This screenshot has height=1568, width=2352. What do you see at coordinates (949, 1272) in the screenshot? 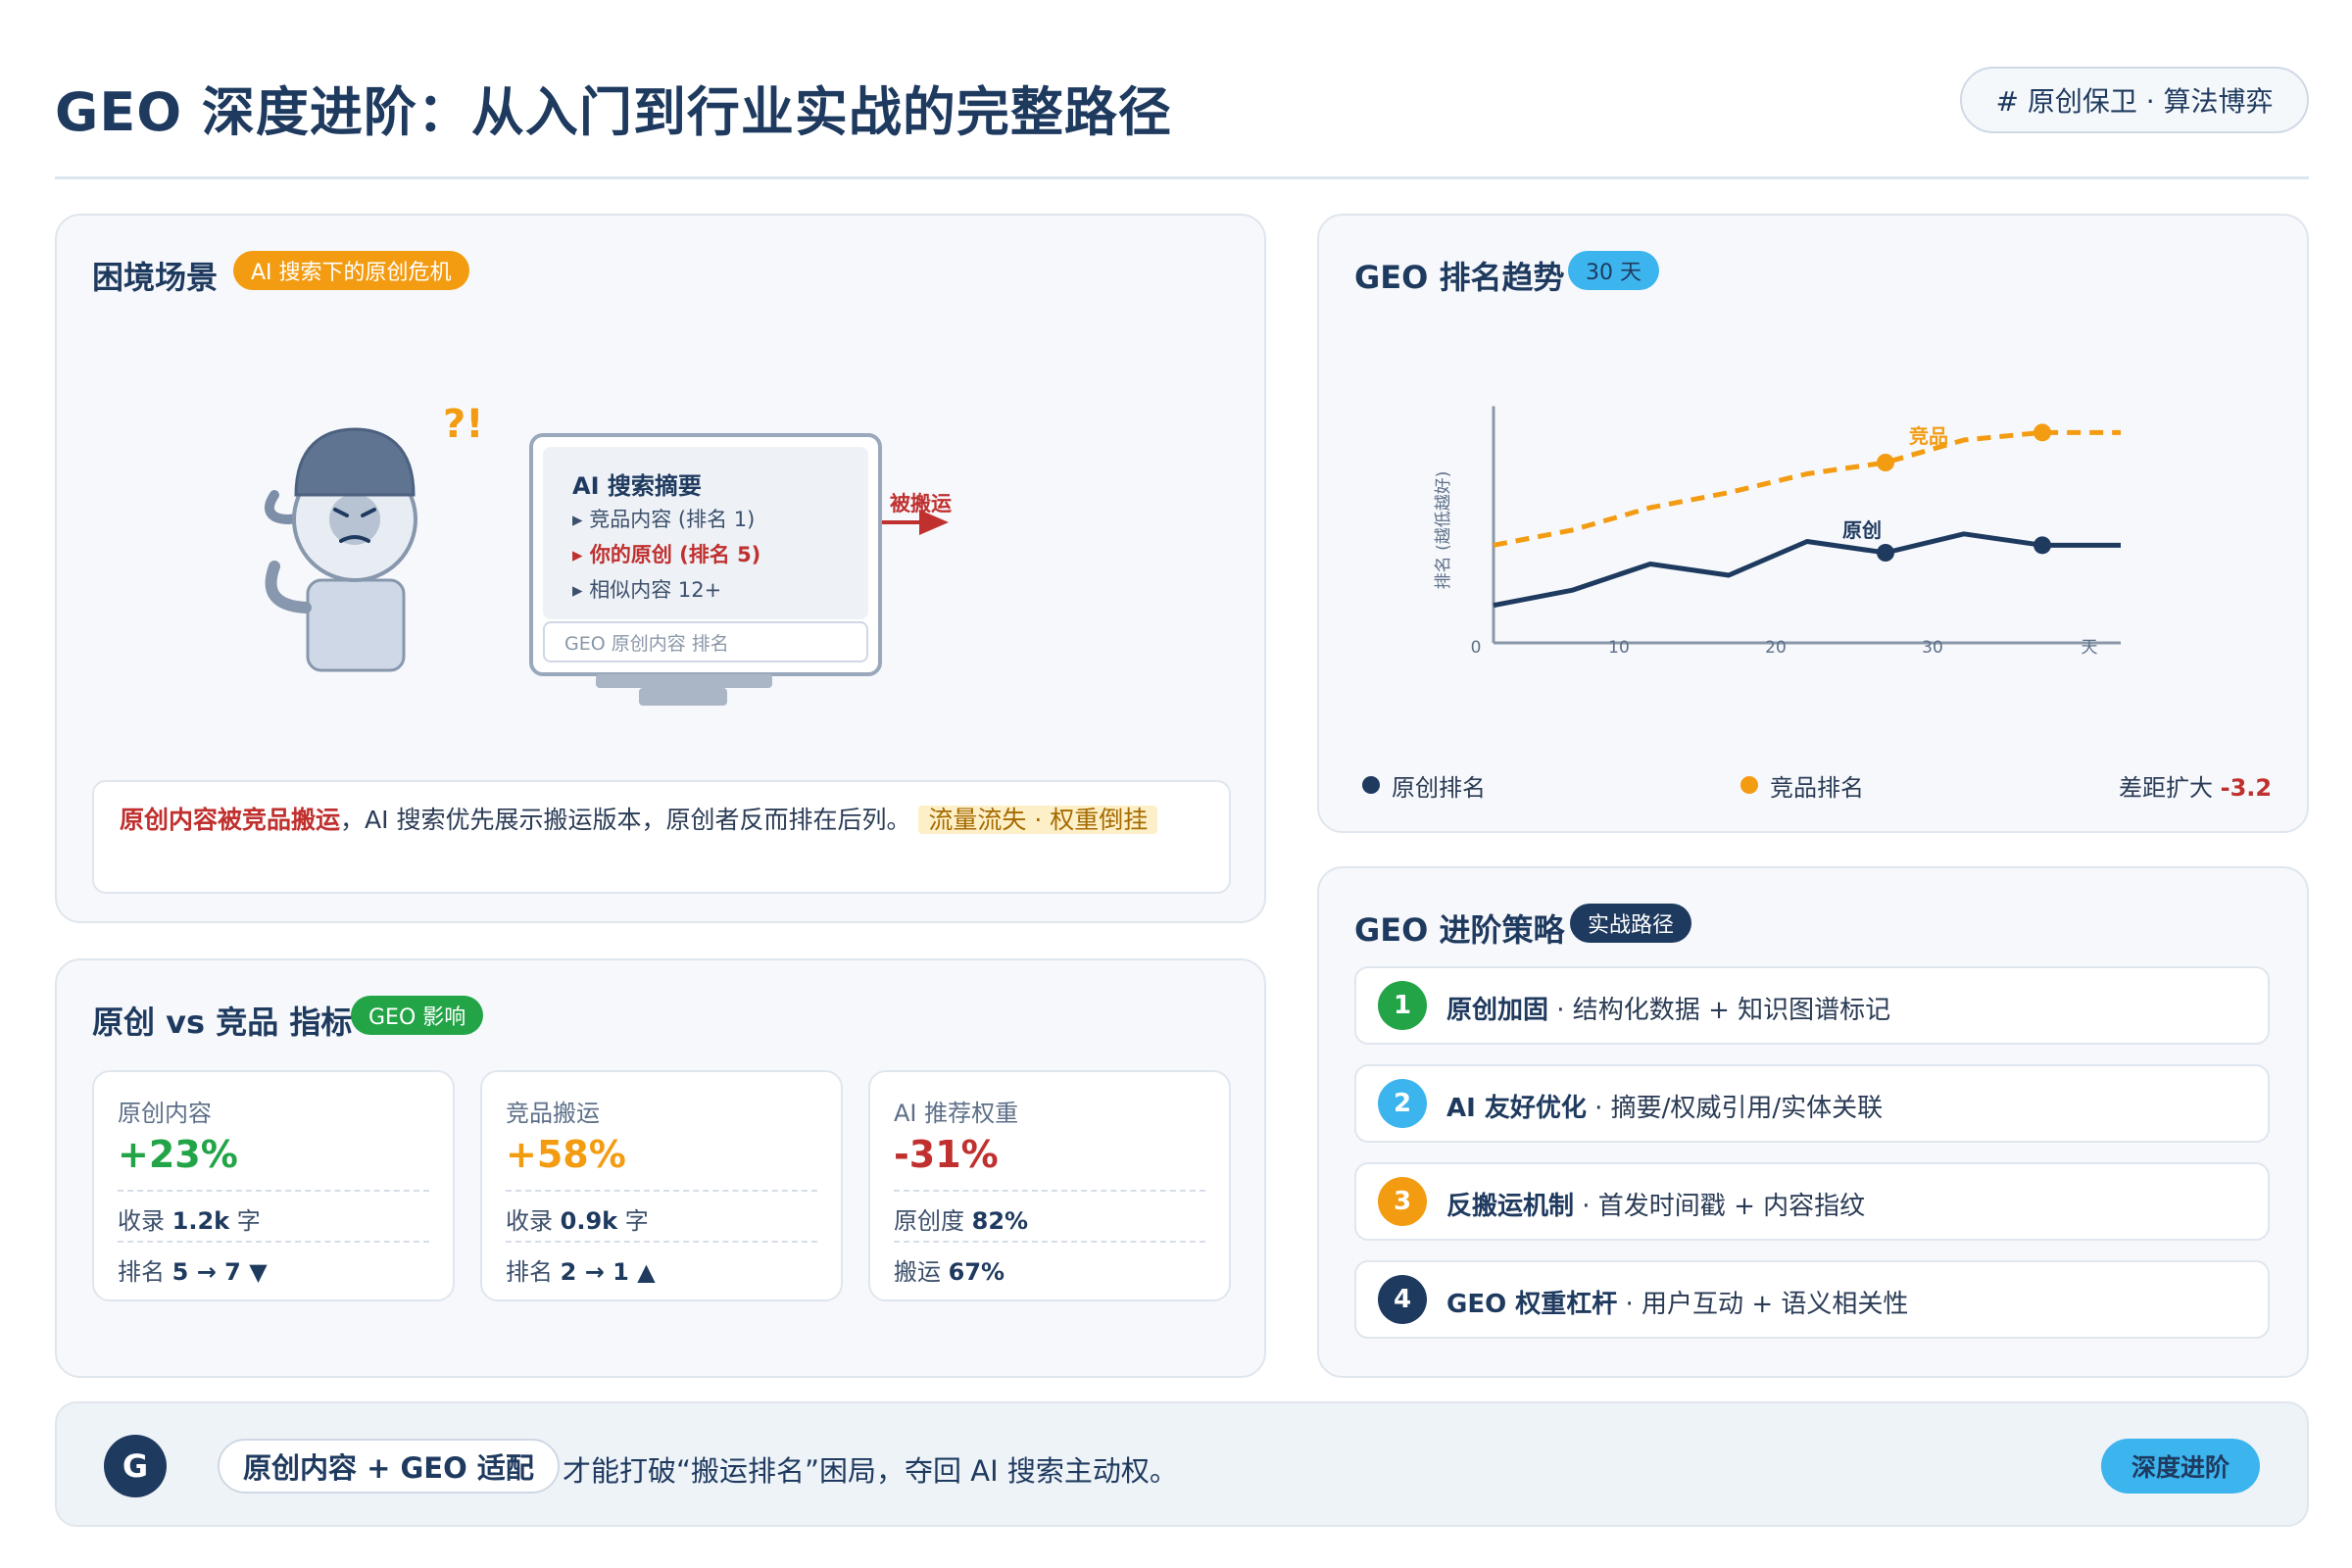
I see `metric-row-2: 搬运 67%` at bounding box center [949, 1272].